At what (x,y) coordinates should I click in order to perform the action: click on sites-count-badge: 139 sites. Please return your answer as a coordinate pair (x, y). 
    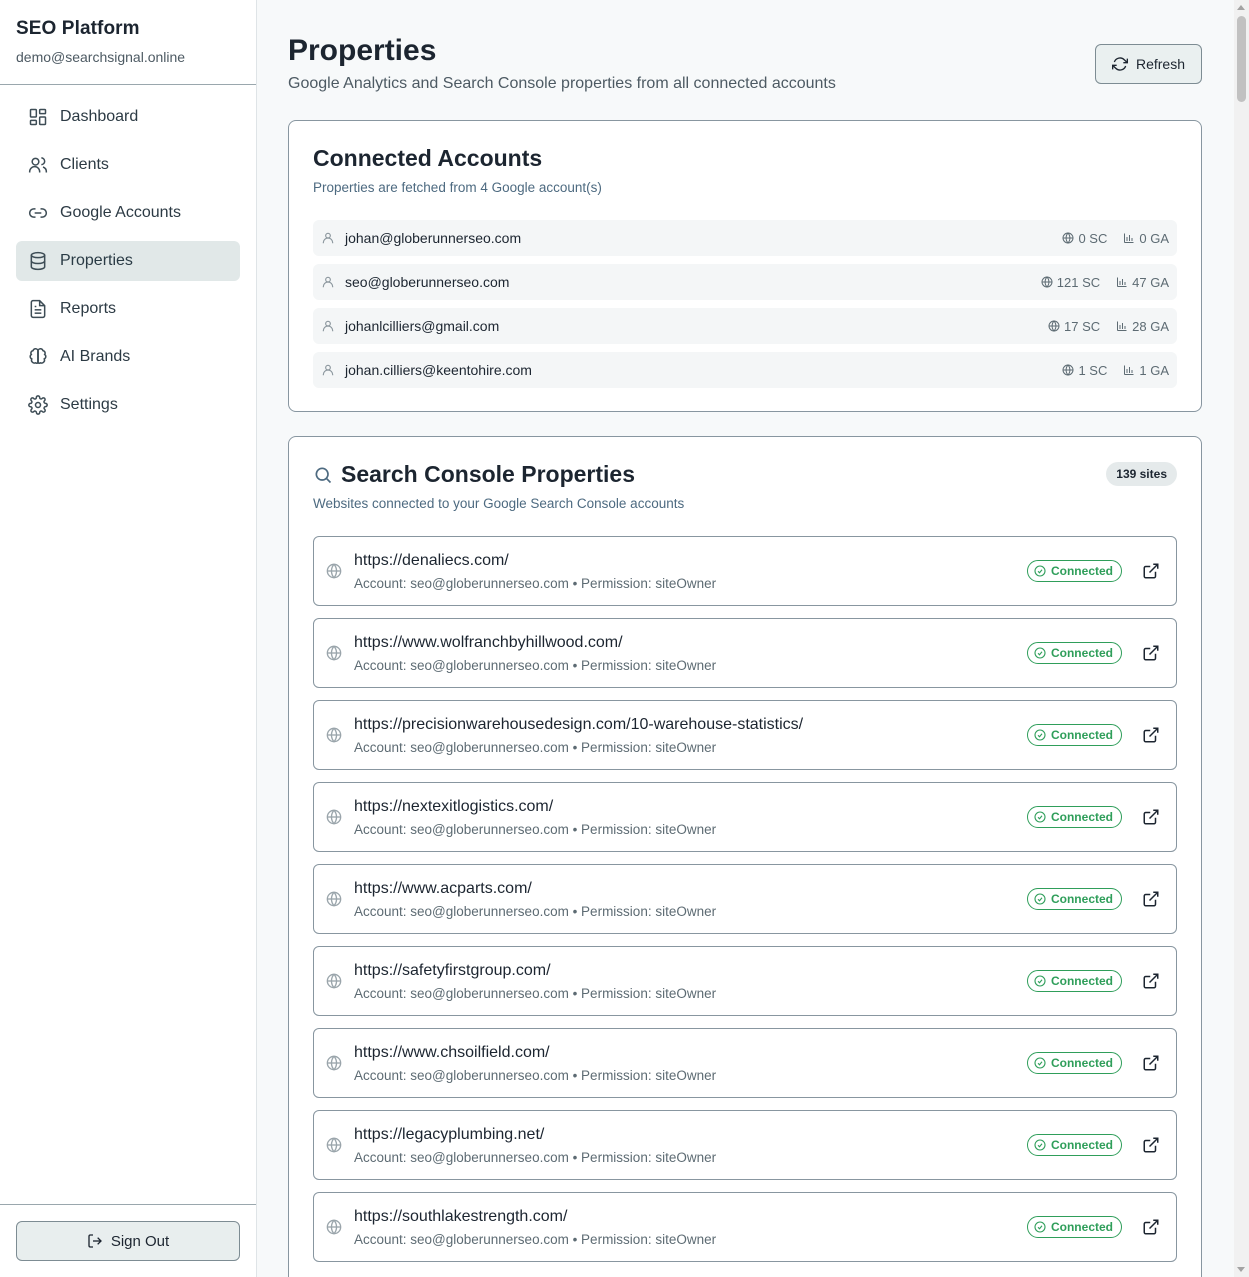
    Looking at the image, I should click on (1141, 474).